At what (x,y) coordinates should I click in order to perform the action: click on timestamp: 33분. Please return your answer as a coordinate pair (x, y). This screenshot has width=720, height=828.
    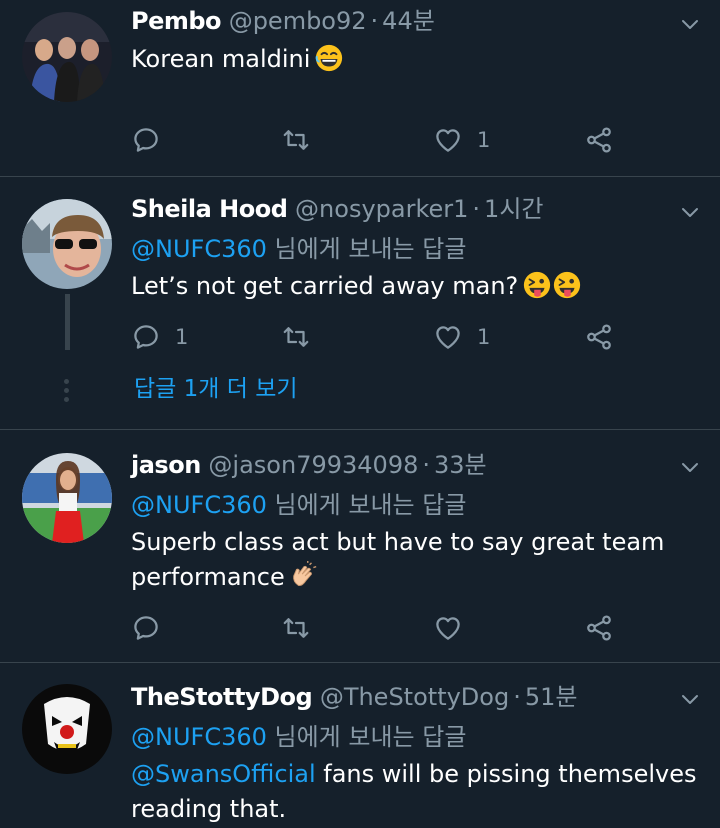
    Looking at the image, I should click on (460, 465).